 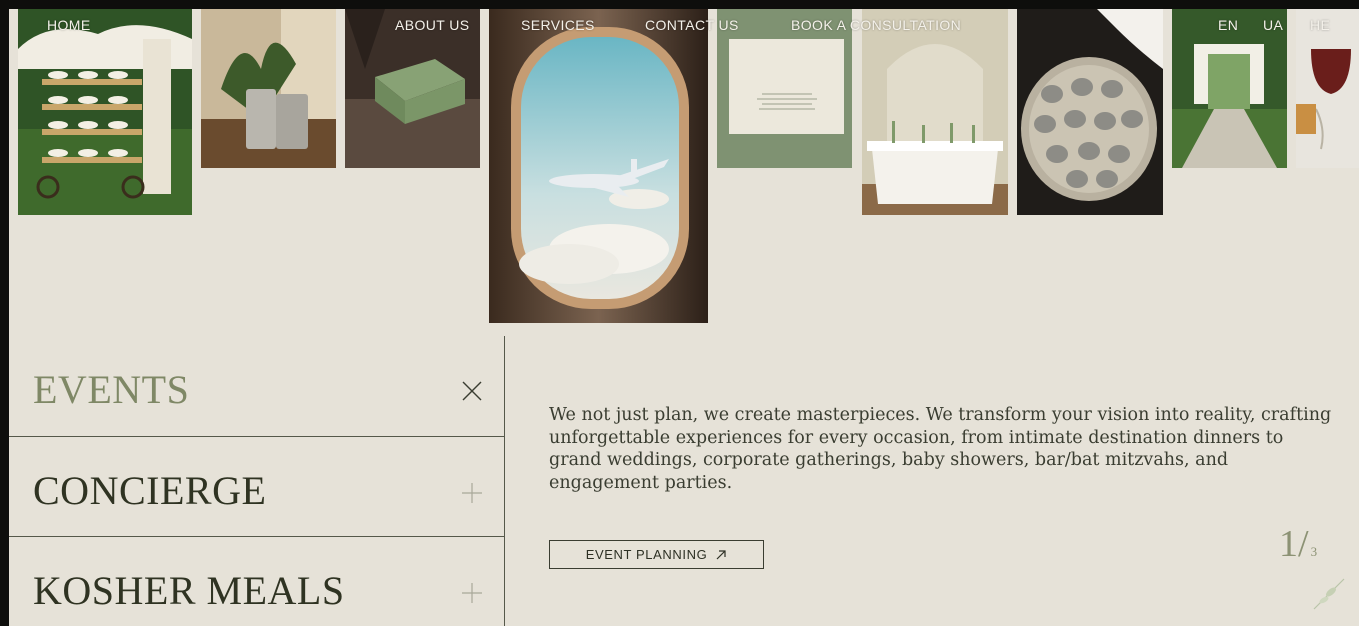 I want to click on accordion-item-concierge: CONCIERGE, so click(x=256, y=486).